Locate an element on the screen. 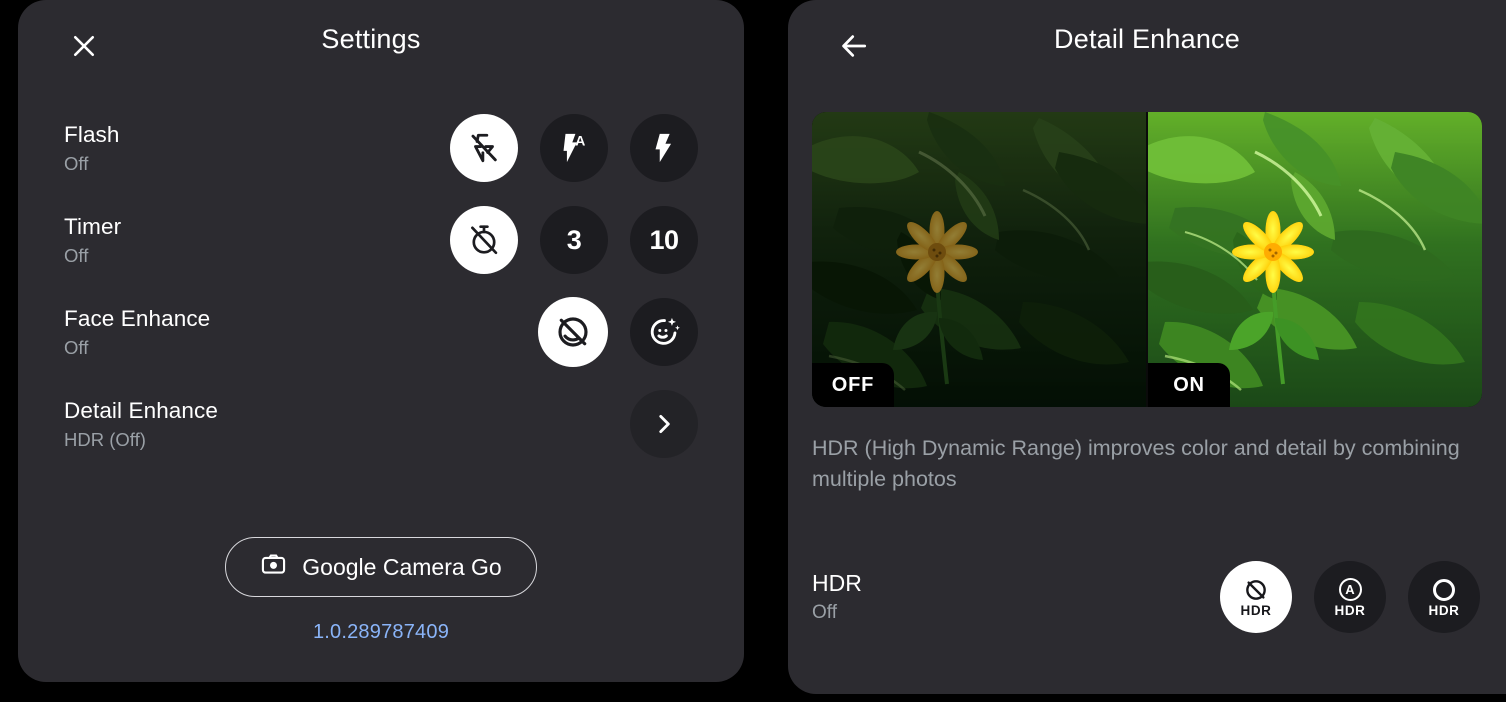  timer-3s-label: 3 is located at coordinates (574, 239).